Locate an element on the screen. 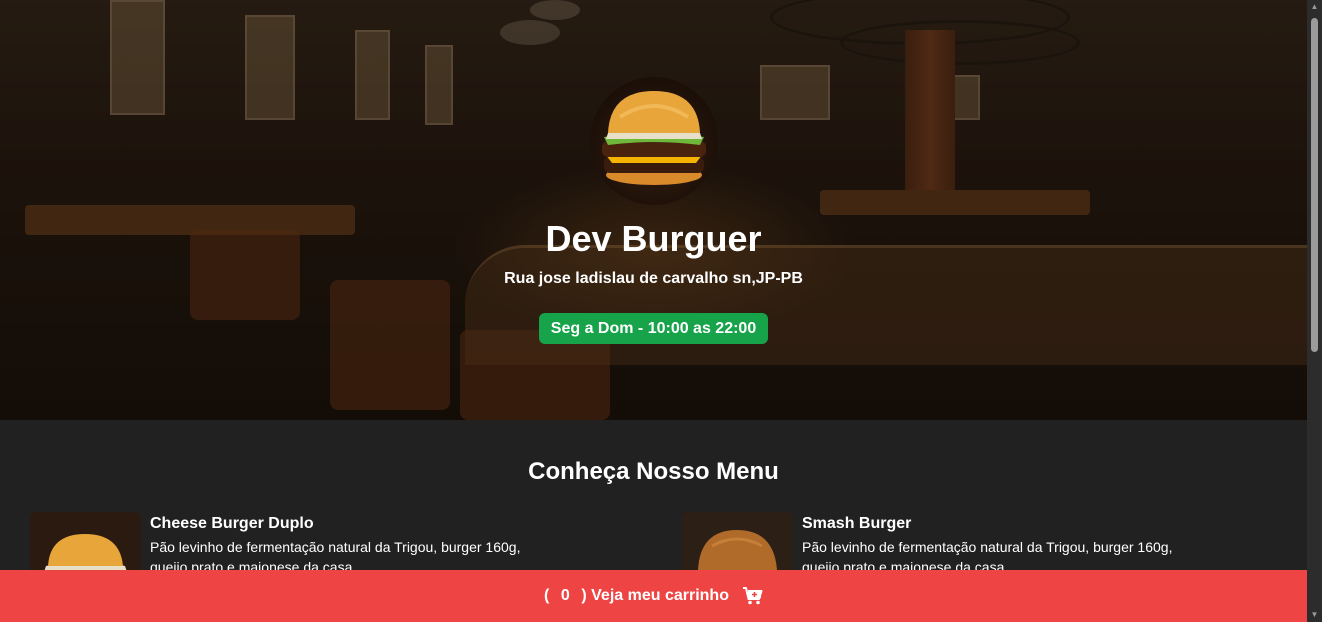 The height and width of the screenshot is (622, 1322). burger-logo-icon is located at coordinates (654, 141).